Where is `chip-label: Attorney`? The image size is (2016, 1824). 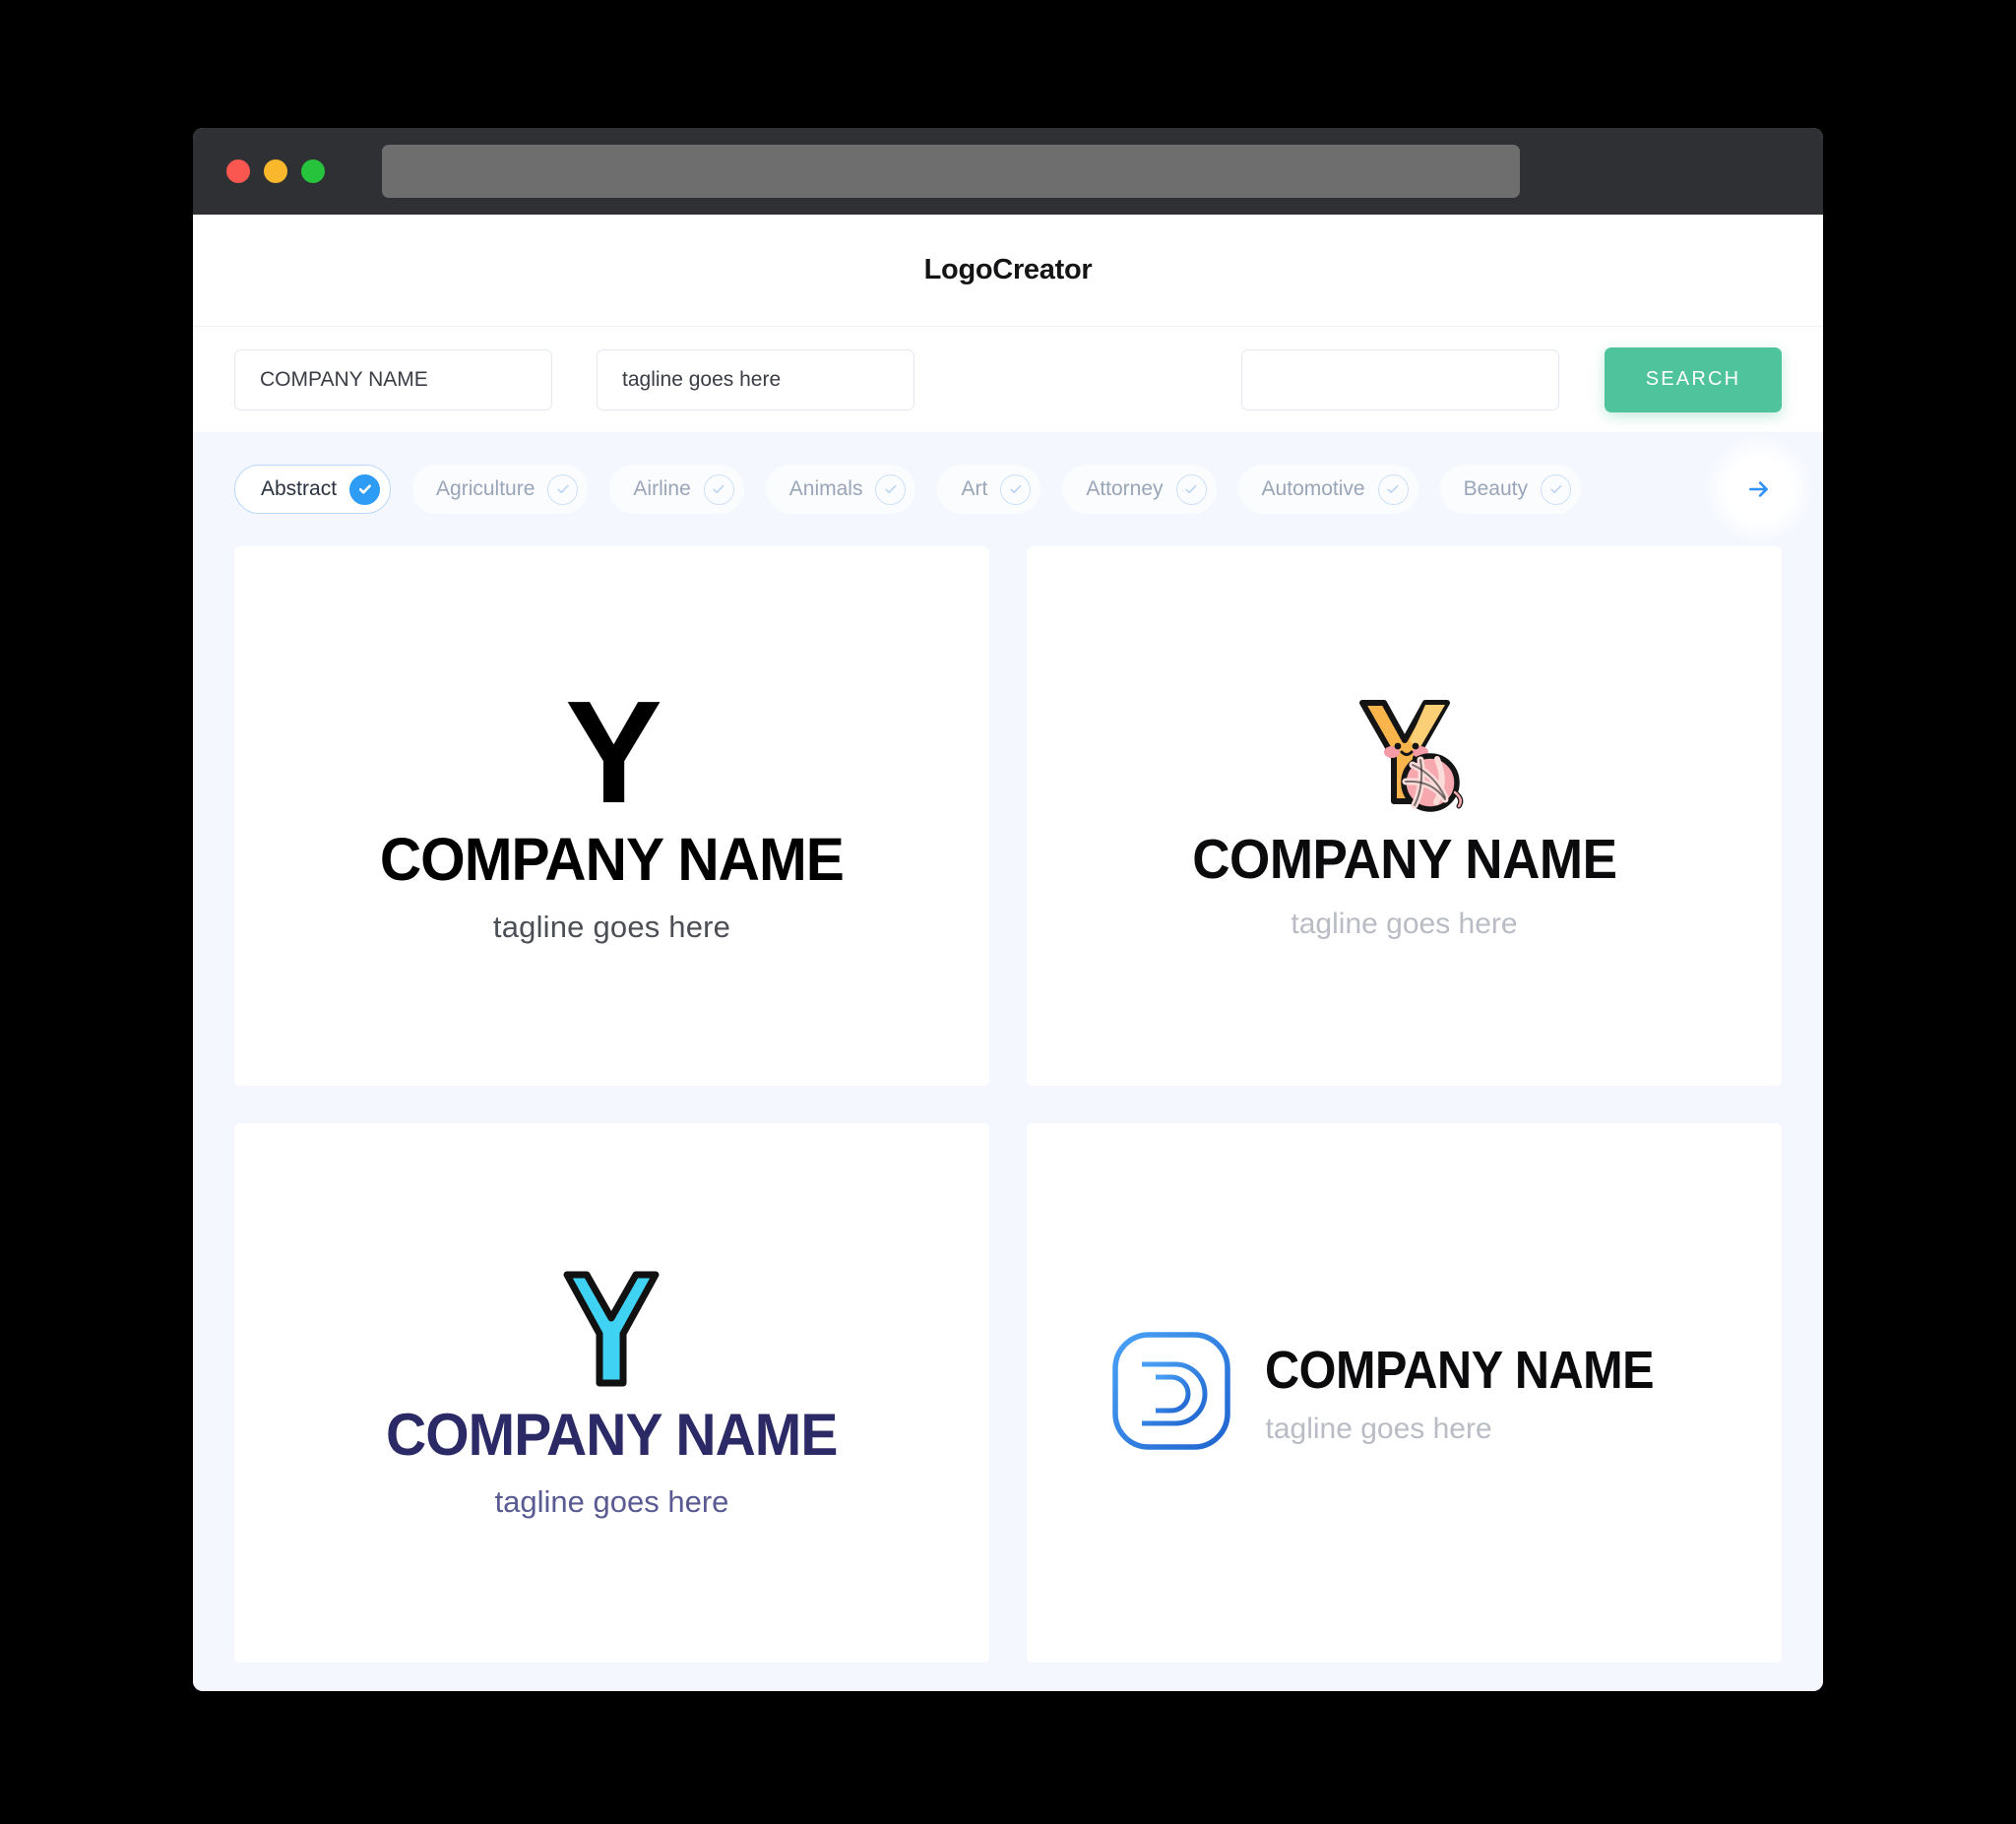 chip-label: Attorney is located at coordinates (1125, 488).